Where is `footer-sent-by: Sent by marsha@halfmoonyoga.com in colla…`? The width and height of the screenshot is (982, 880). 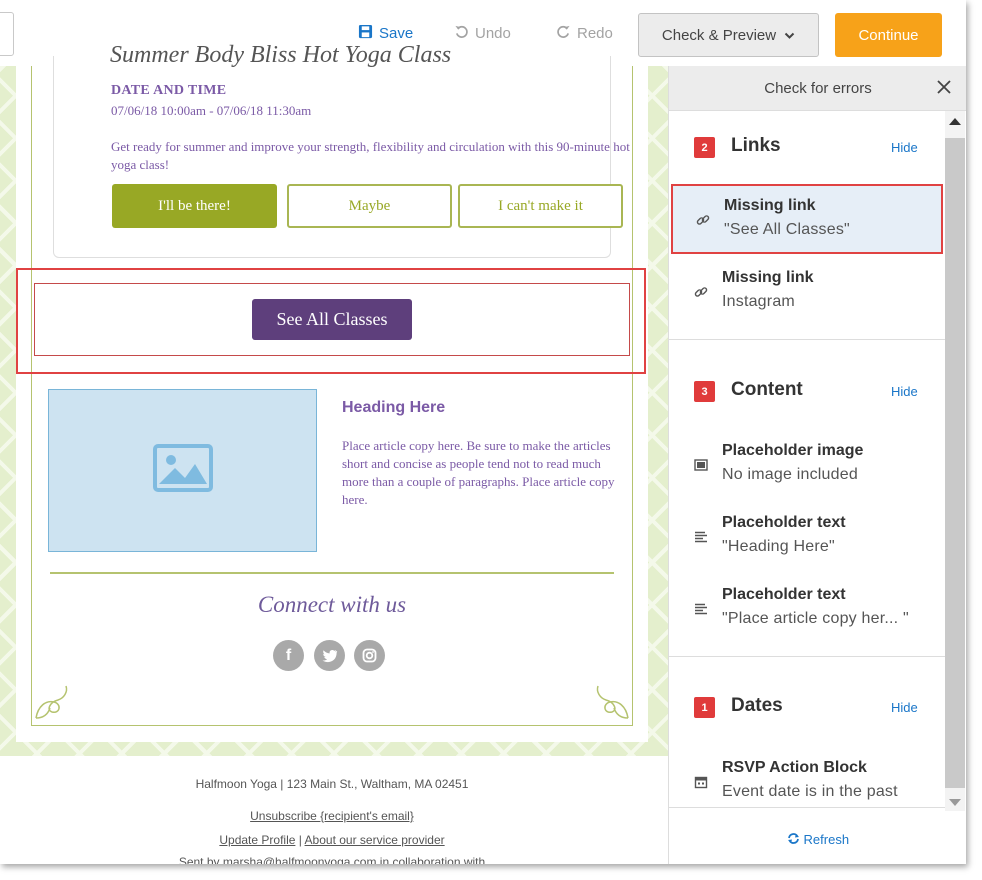 footer-sent-by: Sent by marsha@halfmoonyoga.com in colla… is located at coordinates (332, 859).